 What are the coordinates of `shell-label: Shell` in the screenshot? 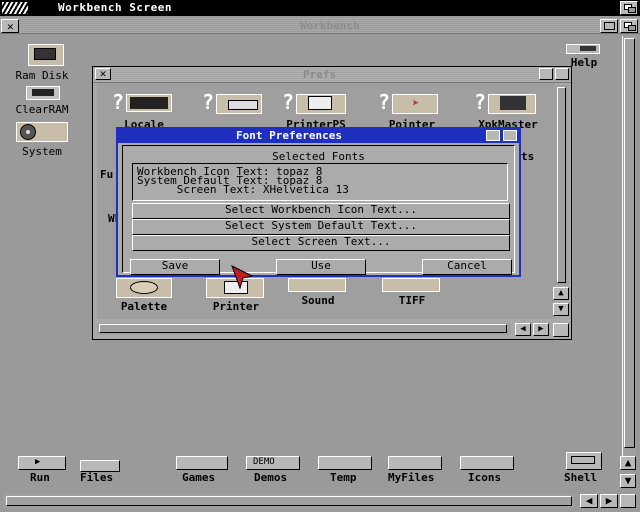 It's located at (581, 477).